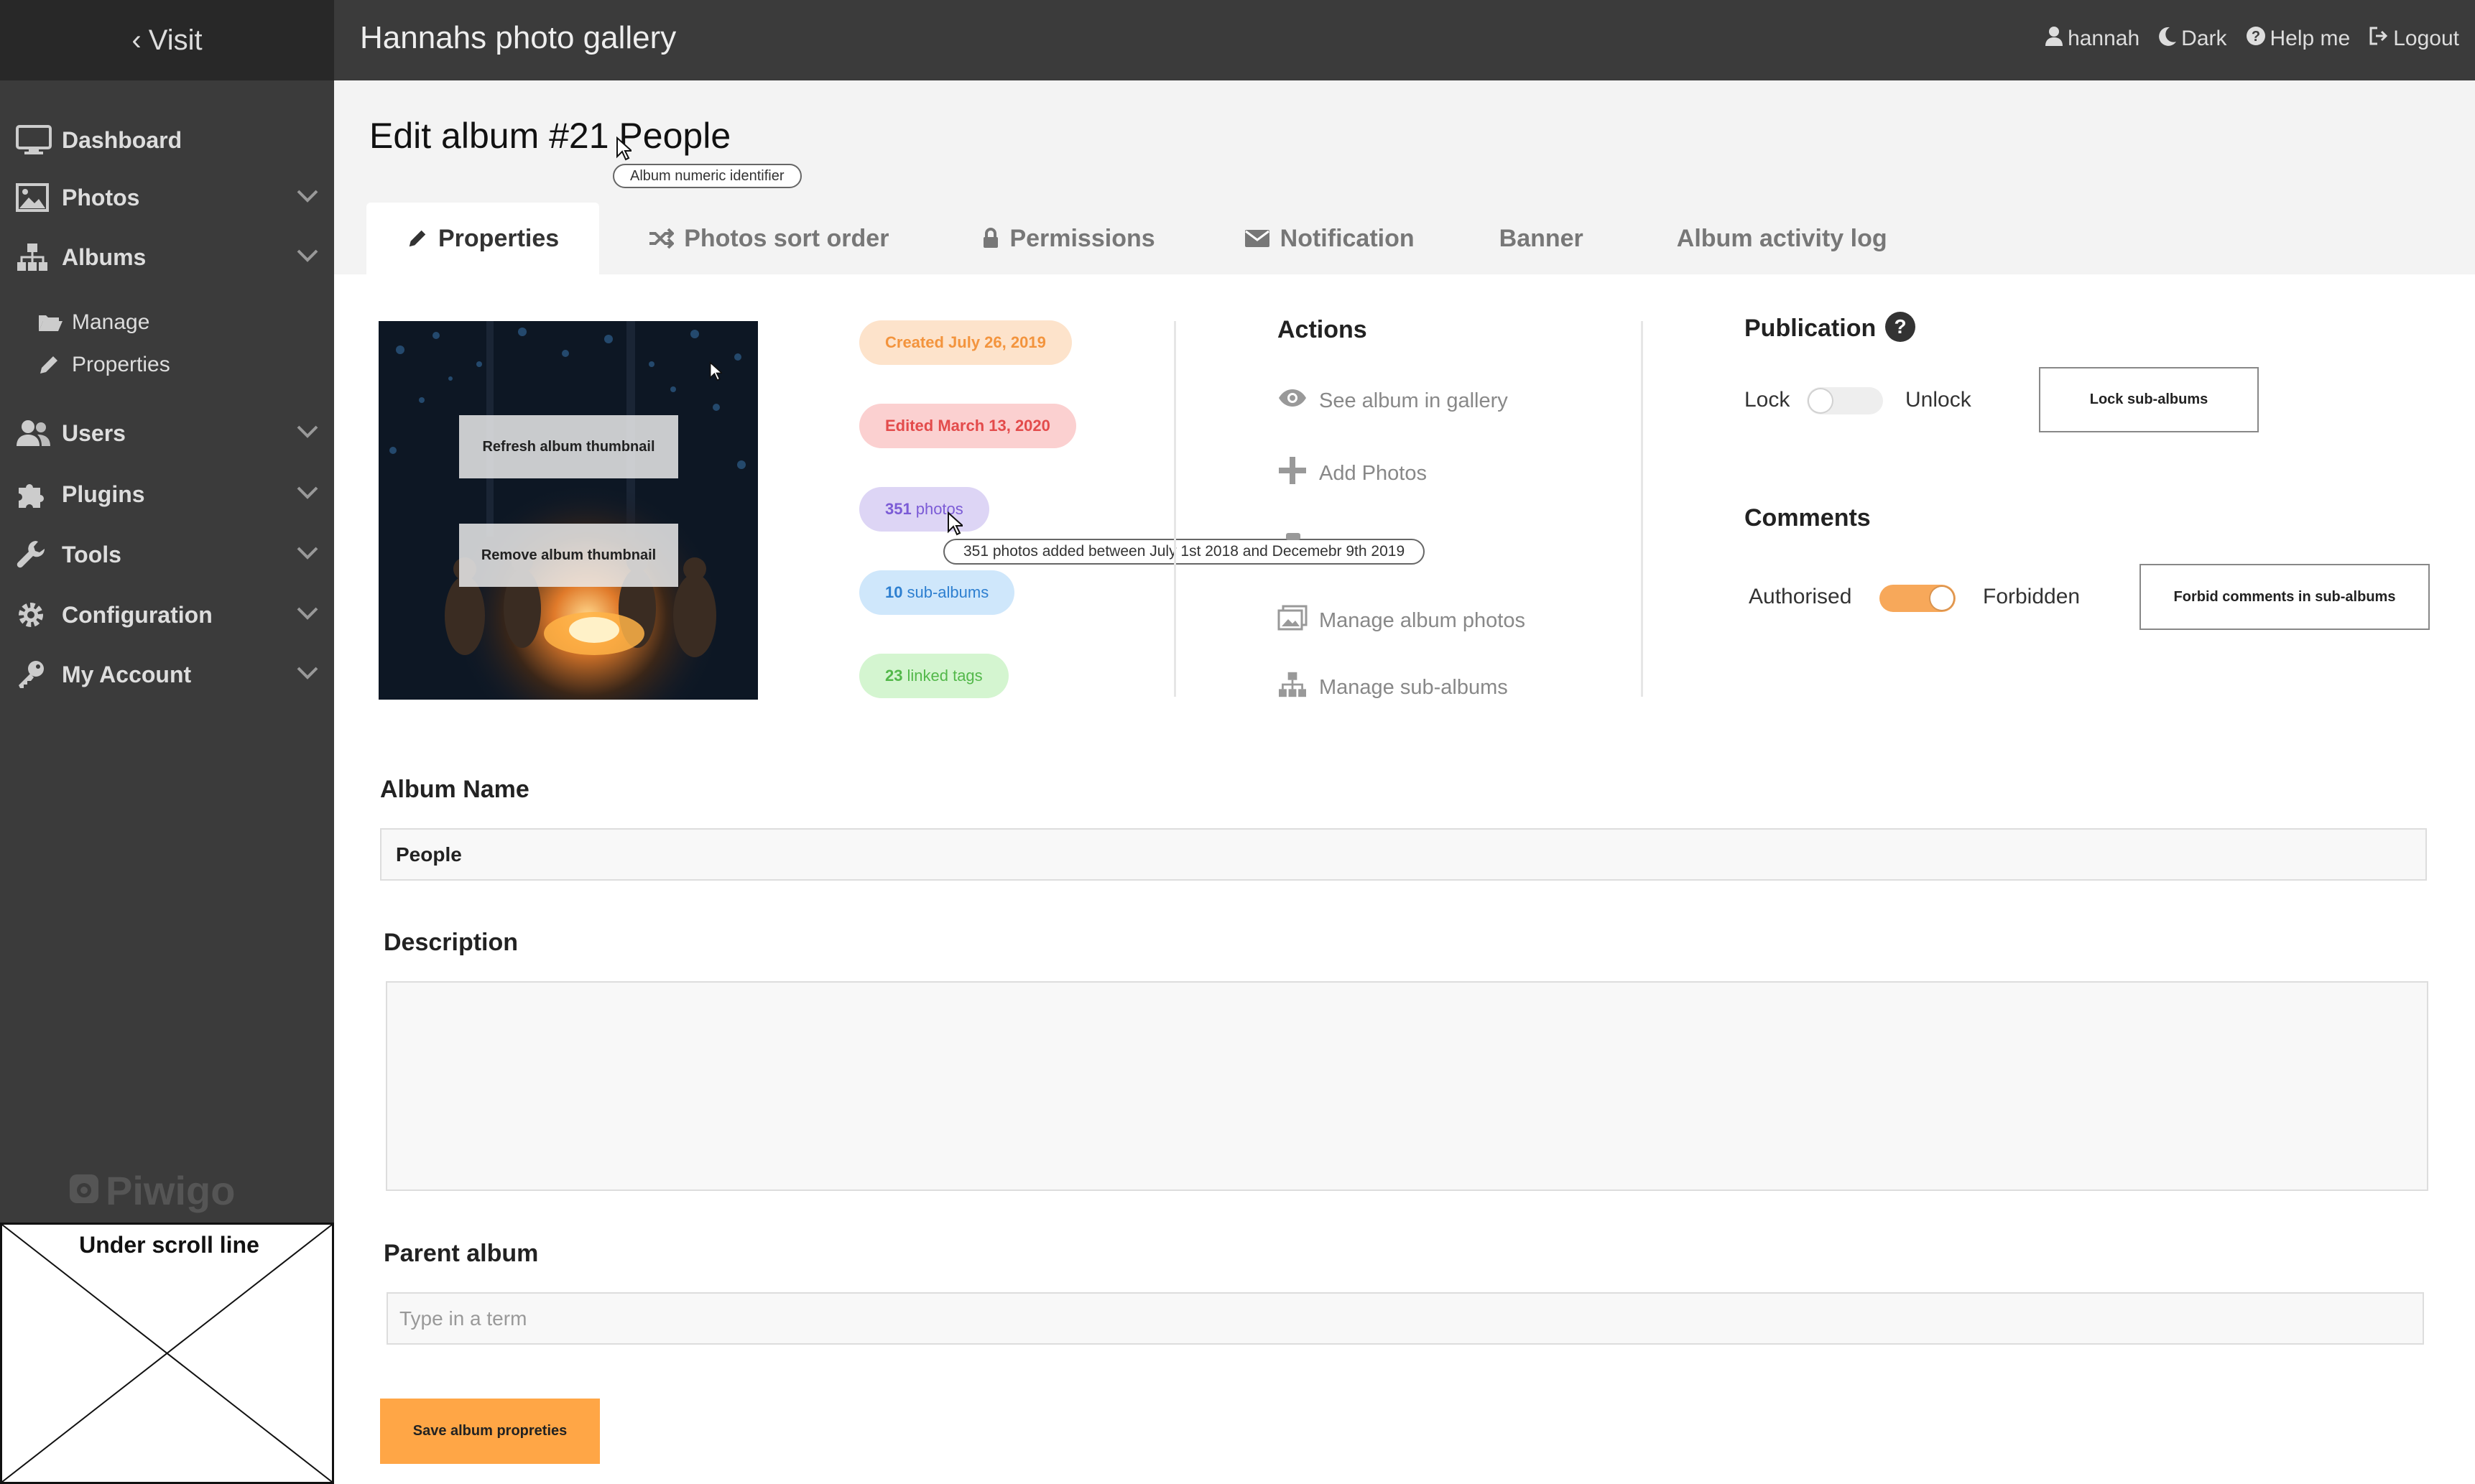 Image resolution: width=2475 pixels, height=1484 pixels. What do you see at coordinates (1406, 1318) in the screenshot?
I see `parent-album-input` at bounding box center [1406, 1318].